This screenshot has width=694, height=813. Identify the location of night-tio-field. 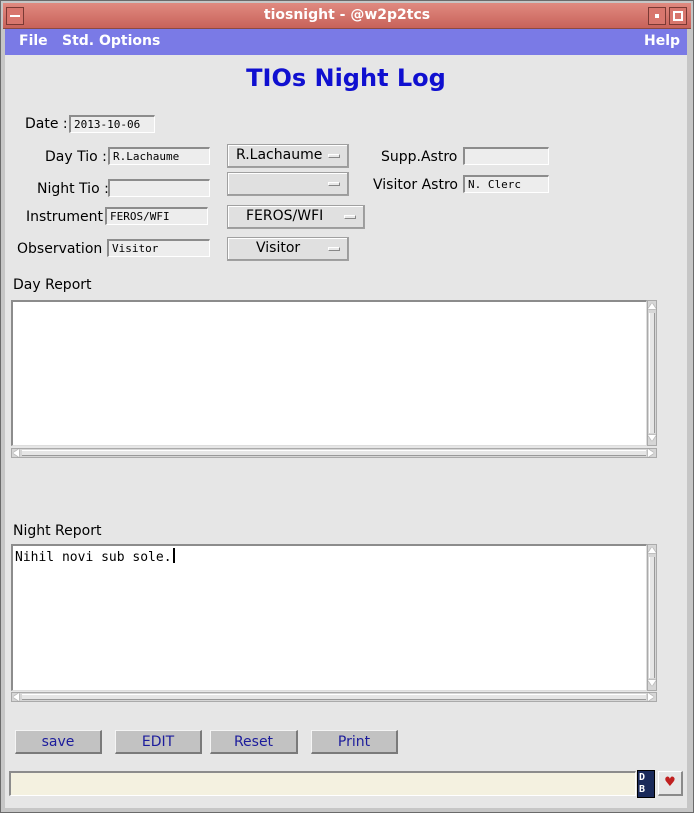
(159, 188).